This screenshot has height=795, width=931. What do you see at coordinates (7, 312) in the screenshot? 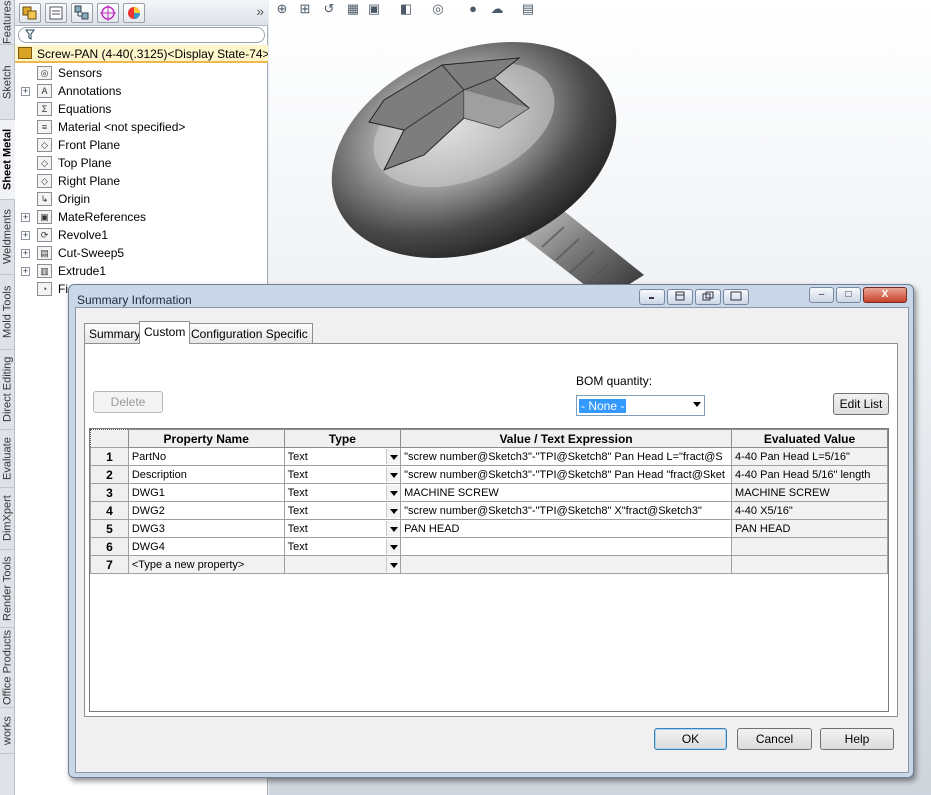
I see `vertical-tab-mold-tools: Mold Tools` at bounding box center [7, 312].